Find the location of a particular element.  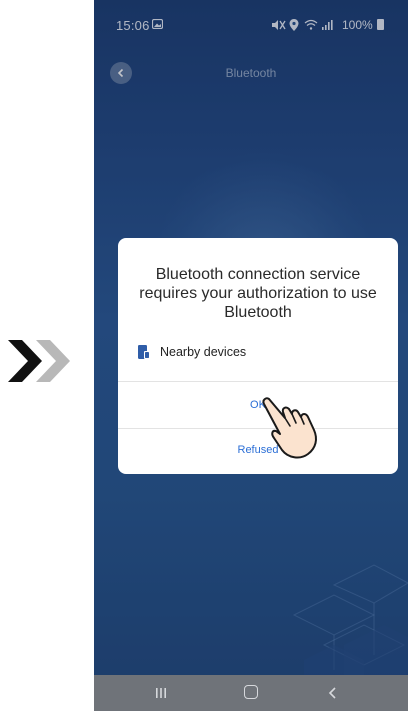

home-icon is located at coordinates (251, 692).